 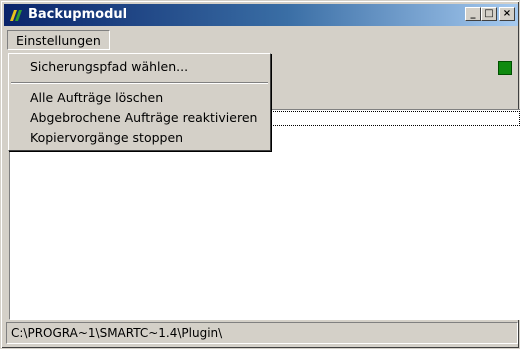 I want to click on minimize-button: _, so click(x=473, y=14).